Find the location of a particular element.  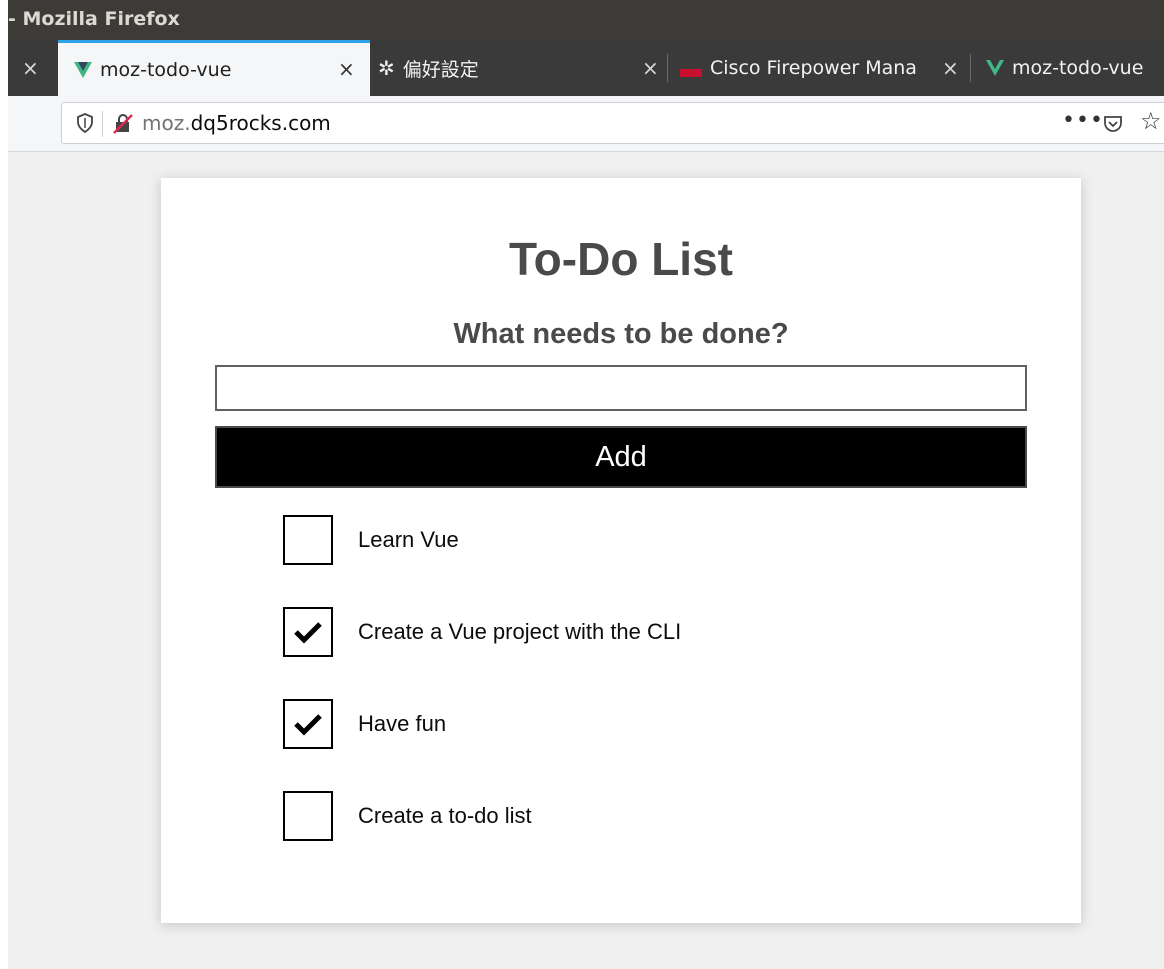

todo-item: Create a Vue project with the CLI is located at coordinates (482, 632).